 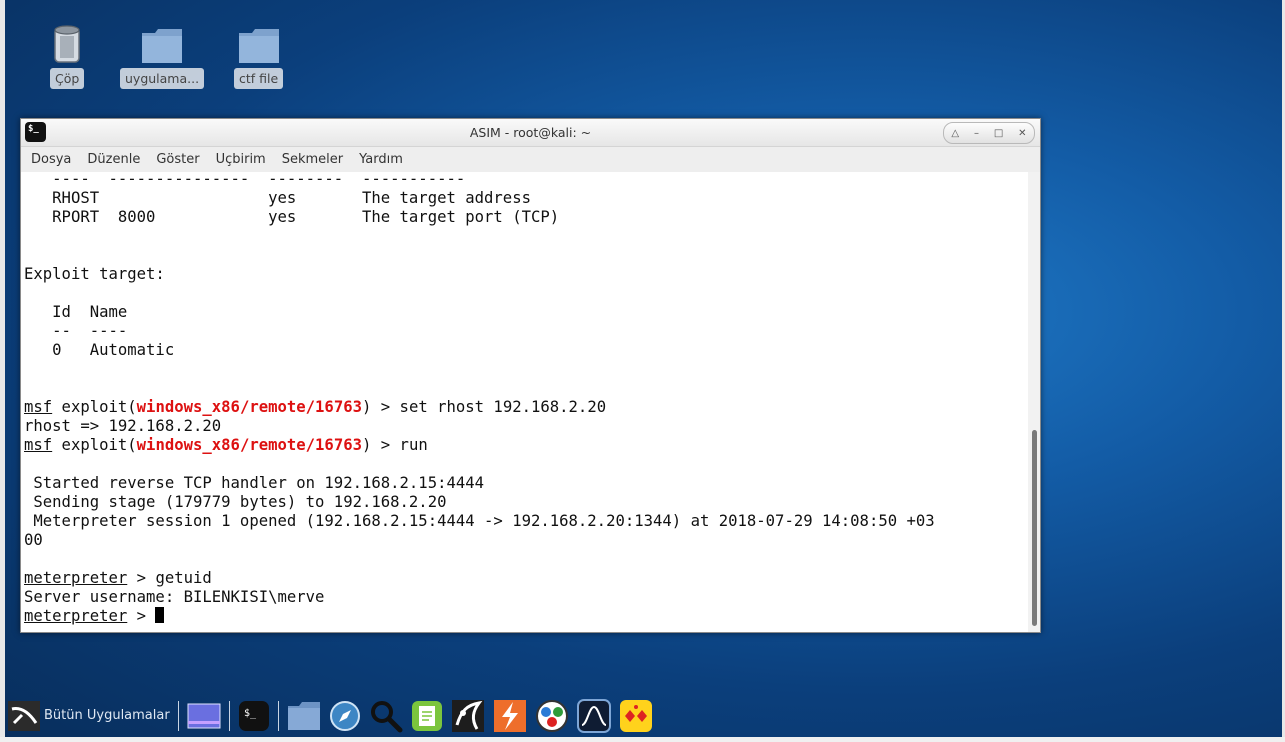 What do you see at coordinates (1022, 133) in the screenshot?
I see `close-icon: ✕` at bounding box center [1022, 133].